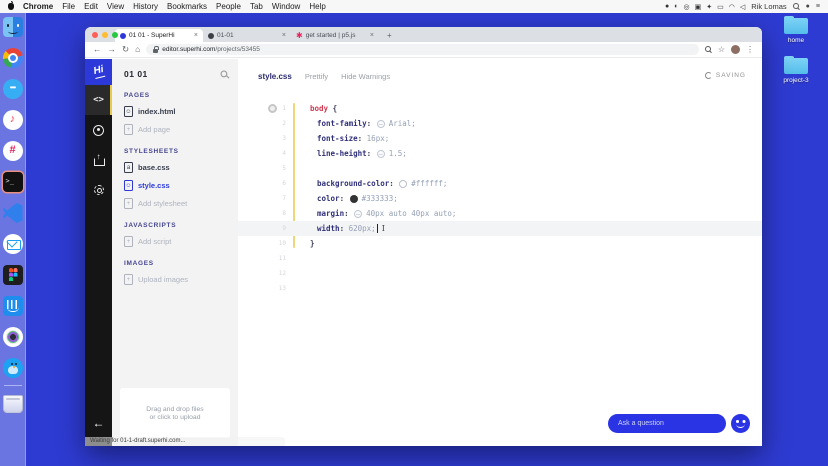 The image size is (828, 466). I want to click on camera-icon: ◎, so click(687, 7).